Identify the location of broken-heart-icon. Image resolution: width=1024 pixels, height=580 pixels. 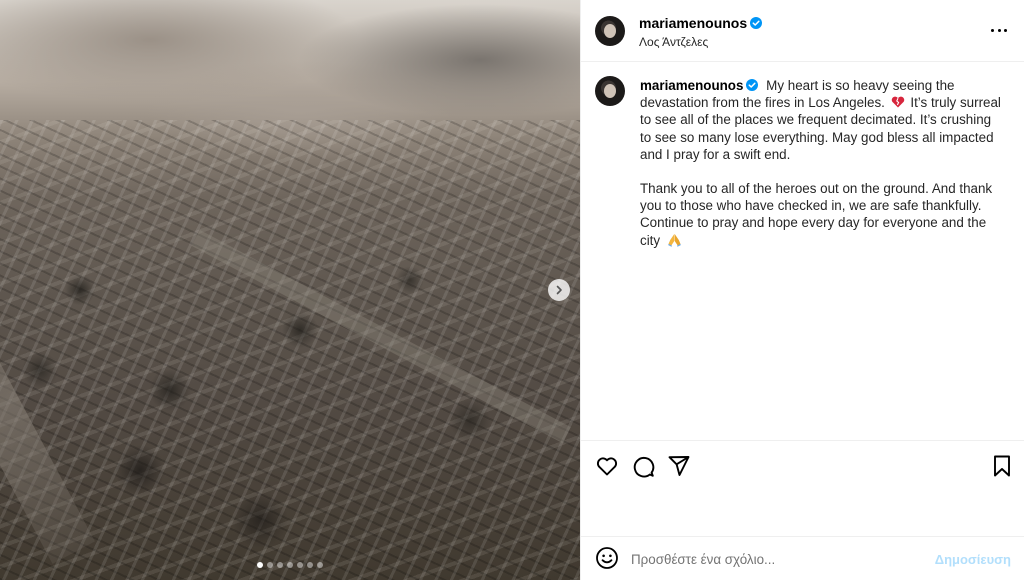
(897, 102).